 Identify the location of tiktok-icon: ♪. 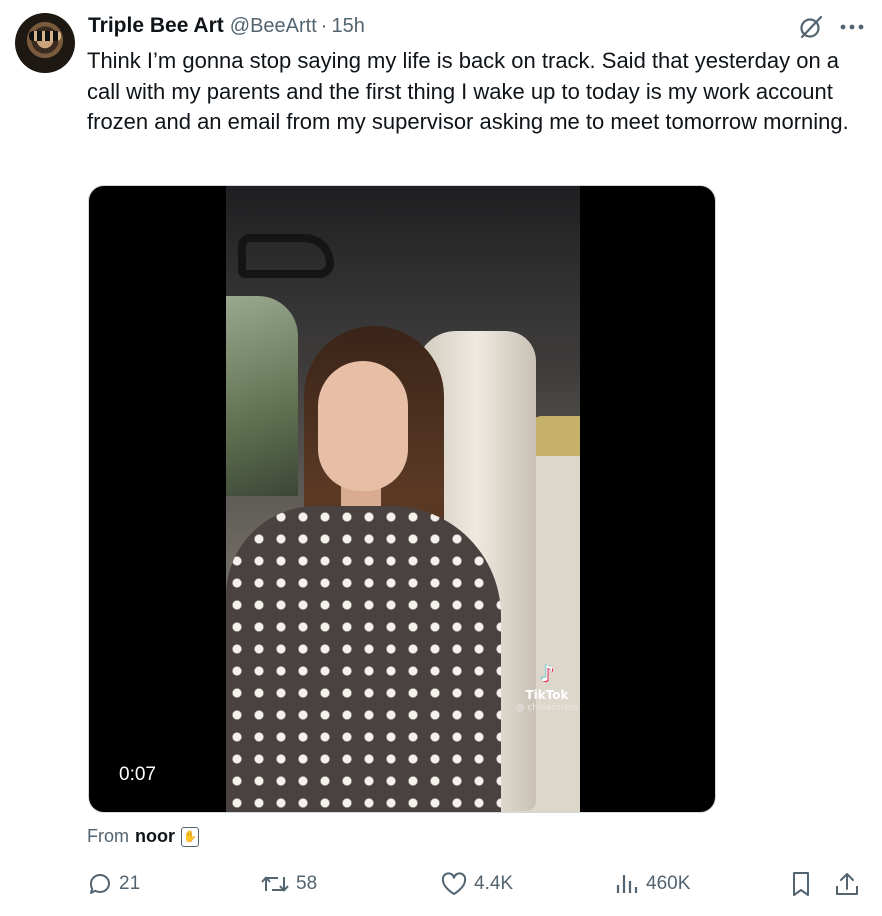
(547, 674).